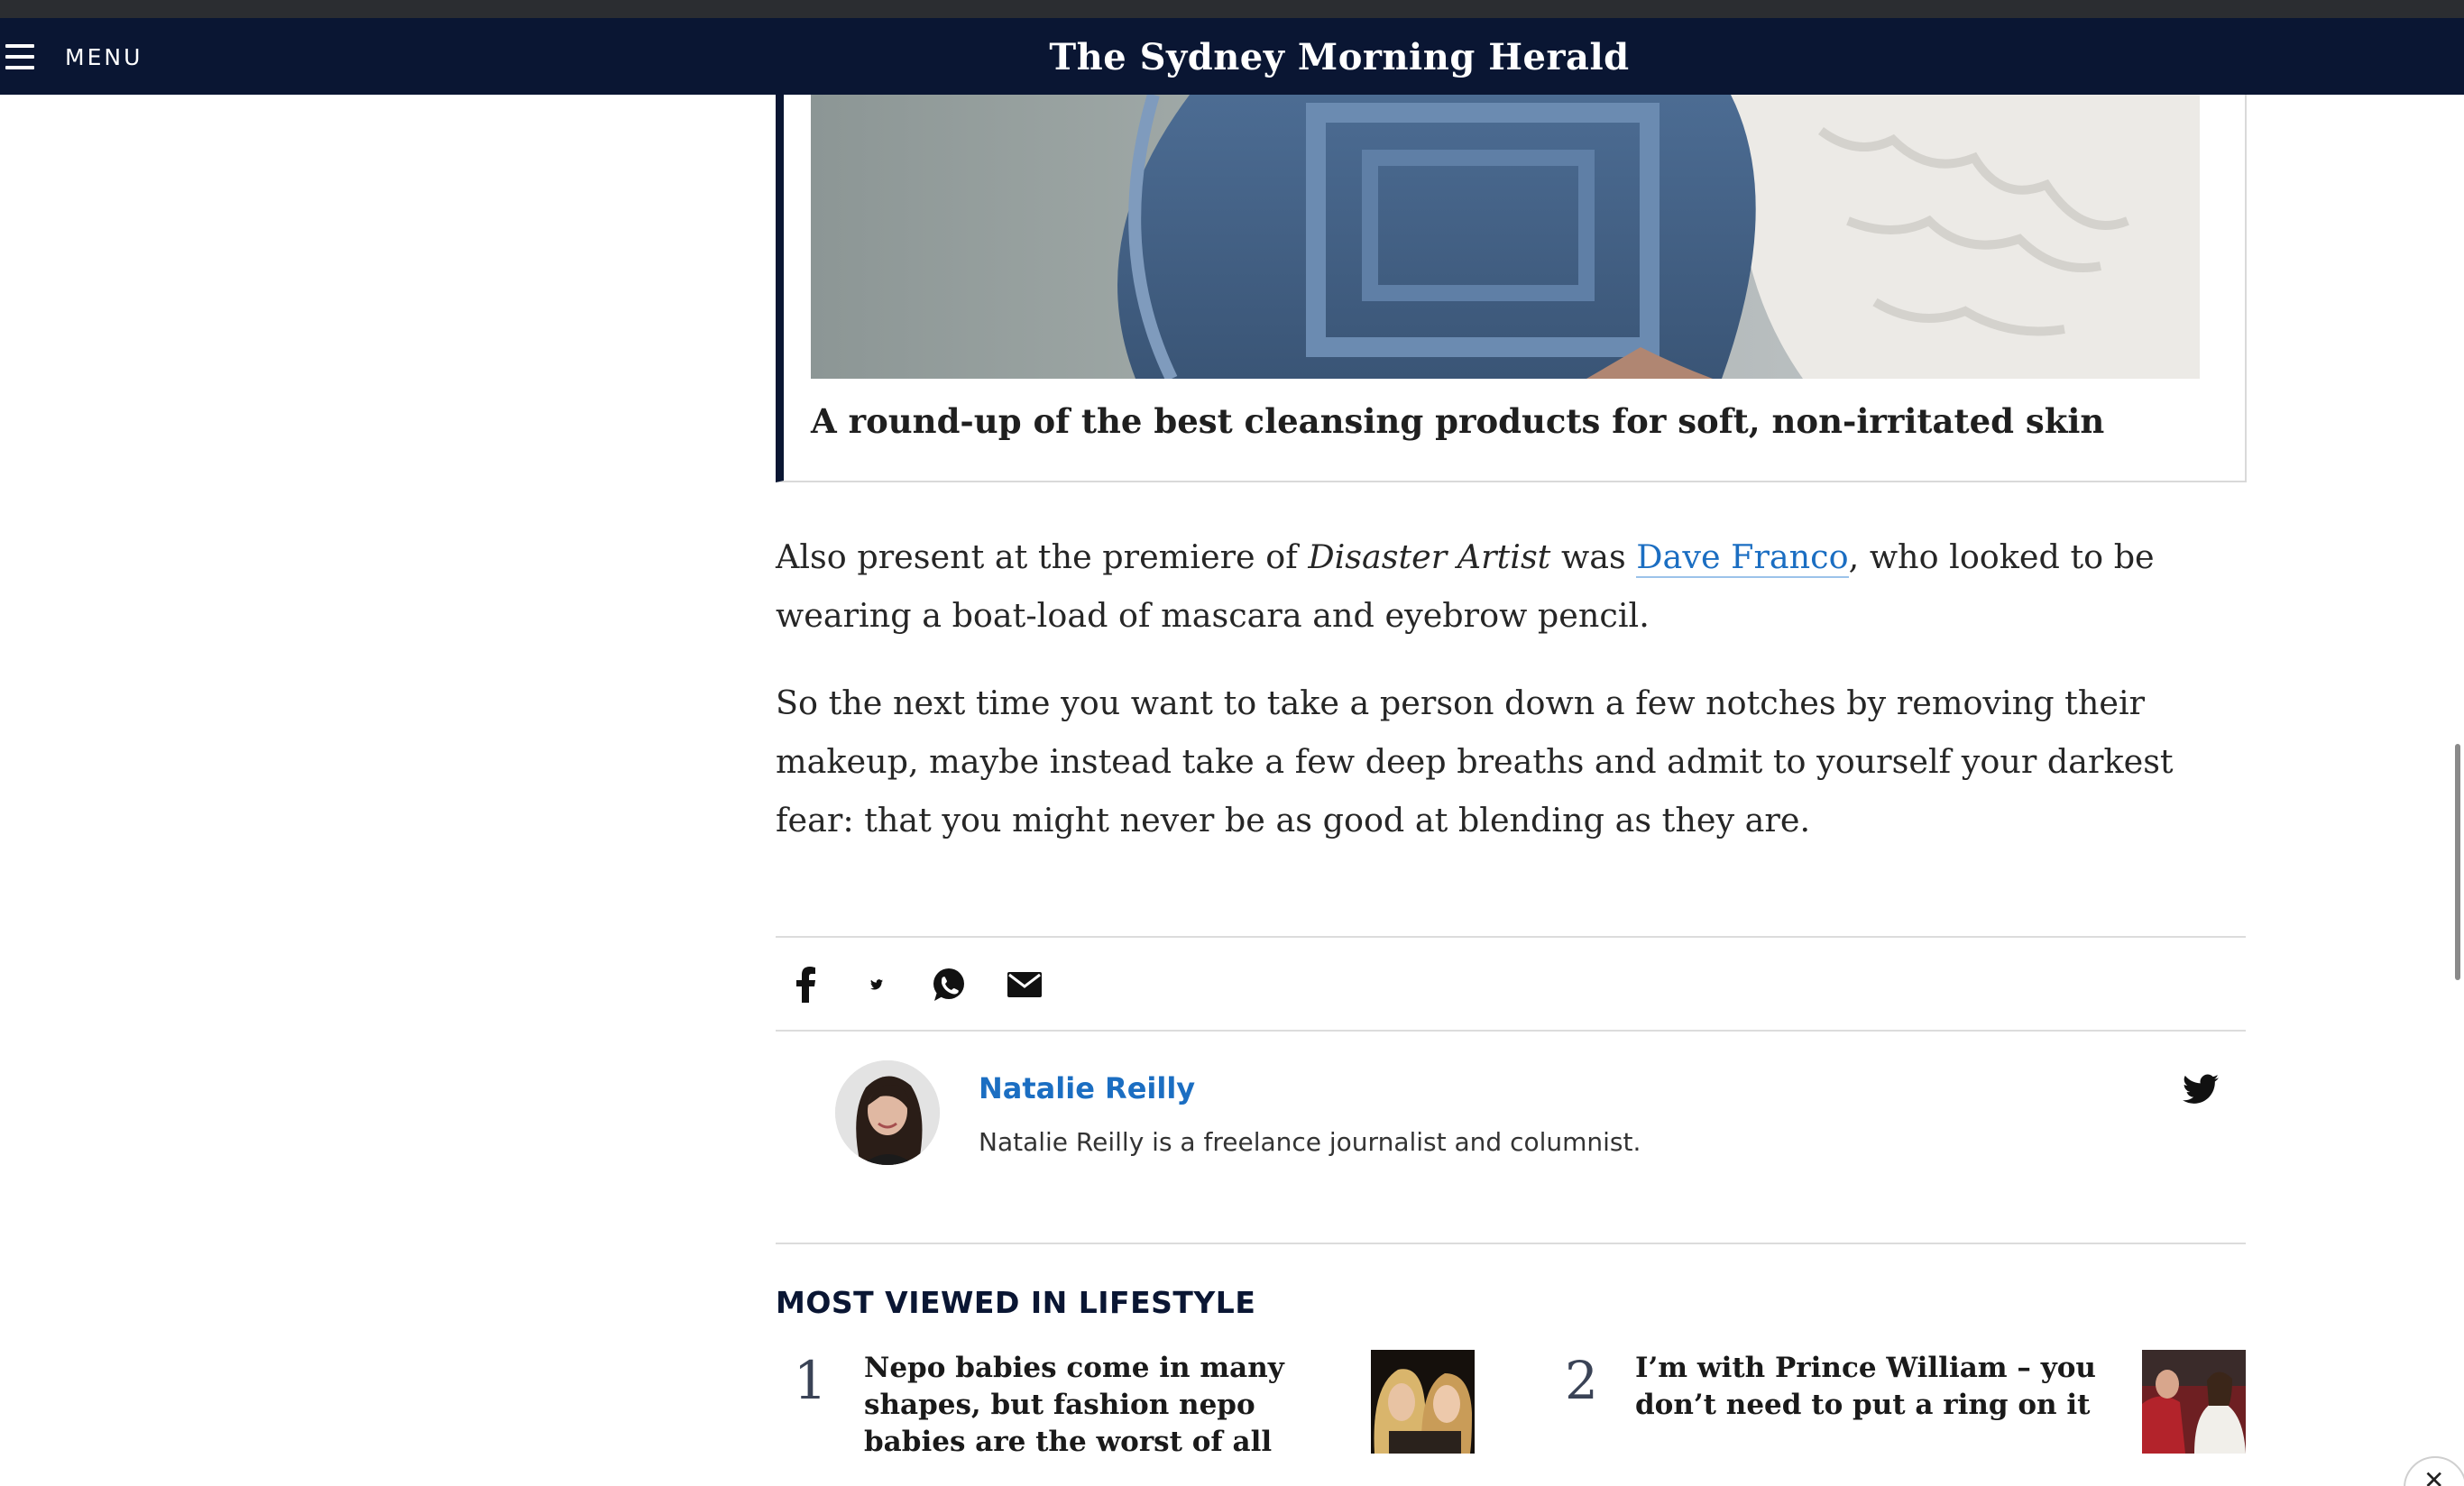 The width and height of the screenshot is (2464, 1486). I want to click on site-header: MENU The Sydney Morning Herald, so click(1232, 56).